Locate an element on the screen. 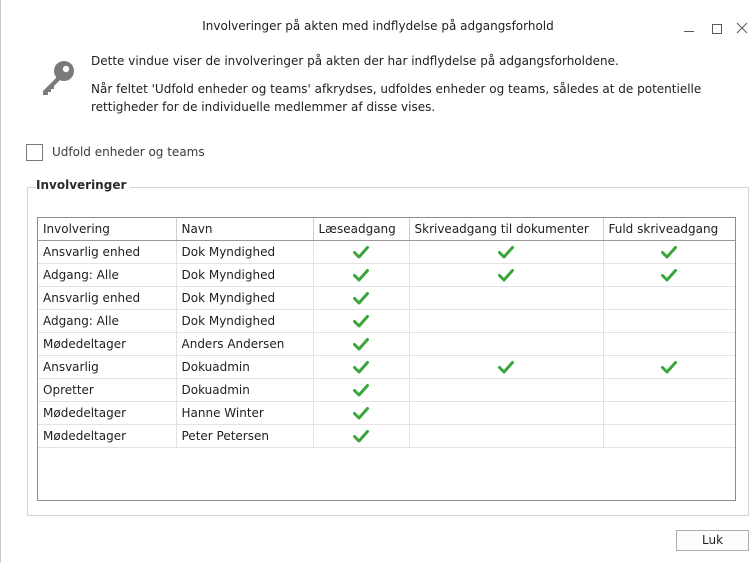 This screenshot has height=563, width=754. cell-involvering: Opretter is located at coordinates (107, 390).